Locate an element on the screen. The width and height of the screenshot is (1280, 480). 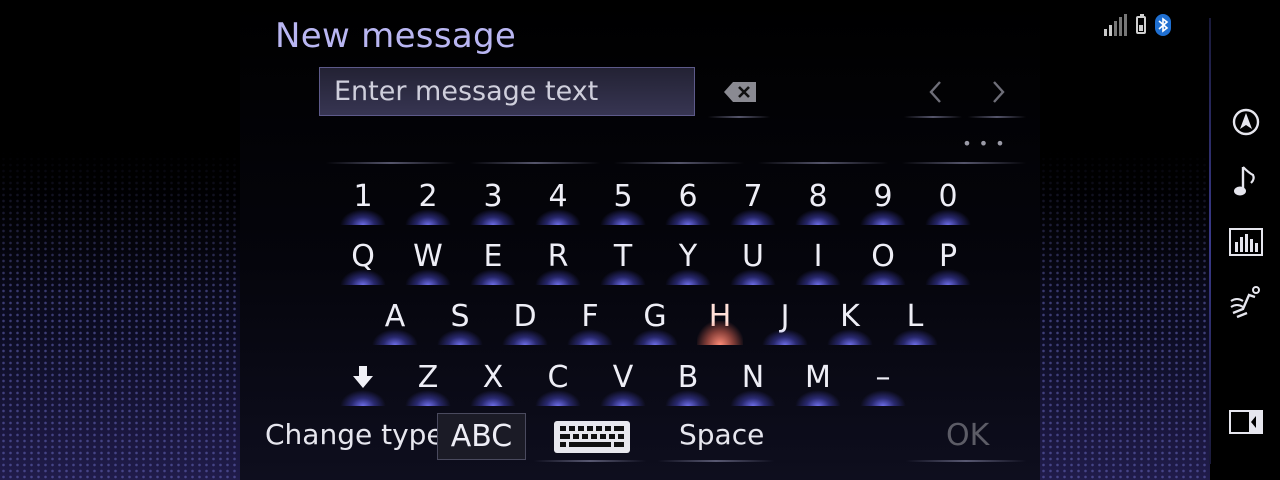
key-8: 8 is located at coordinates (818, 196).